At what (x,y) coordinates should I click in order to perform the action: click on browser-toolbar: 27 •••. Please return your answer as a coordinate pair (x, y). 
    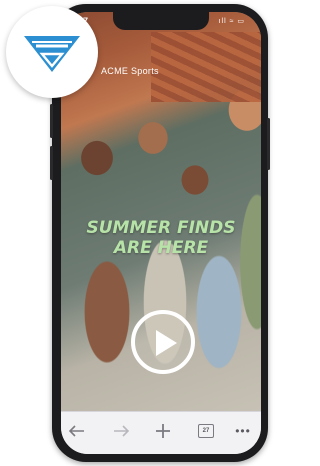
    Looking at the image, I should click on (161, 432).